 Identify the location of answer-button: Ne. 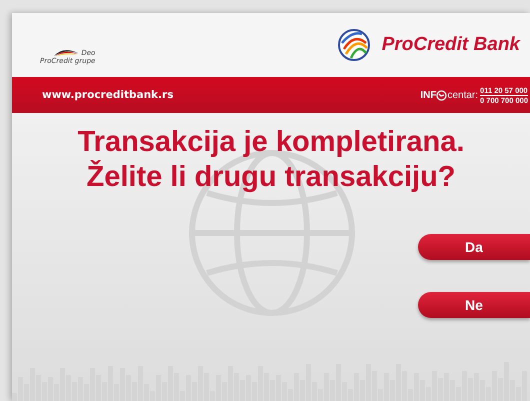
(474, 305).